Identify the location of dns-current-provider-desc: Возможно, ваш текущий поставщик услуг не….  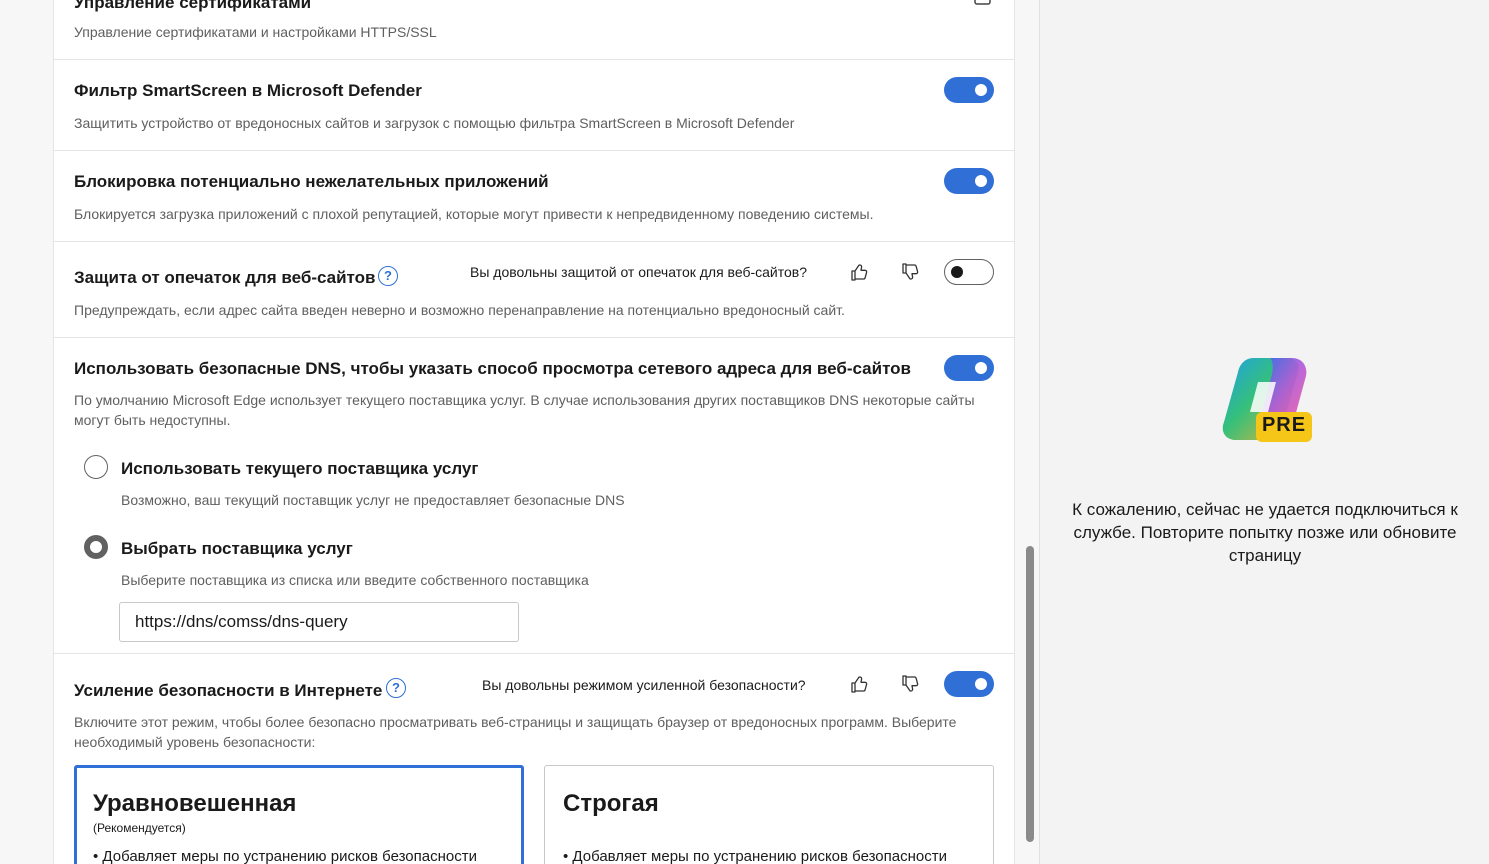
(373, 500).